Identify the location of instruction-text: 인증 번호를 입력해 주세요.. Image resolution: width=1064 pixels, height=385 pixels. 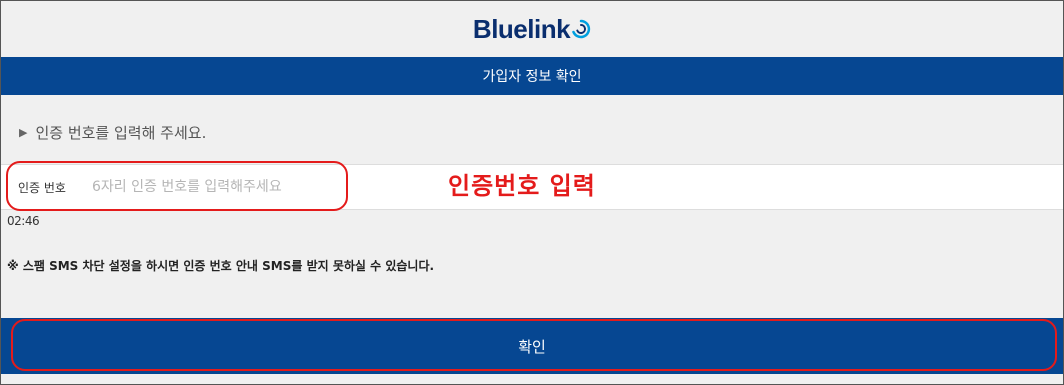
(121, 133).